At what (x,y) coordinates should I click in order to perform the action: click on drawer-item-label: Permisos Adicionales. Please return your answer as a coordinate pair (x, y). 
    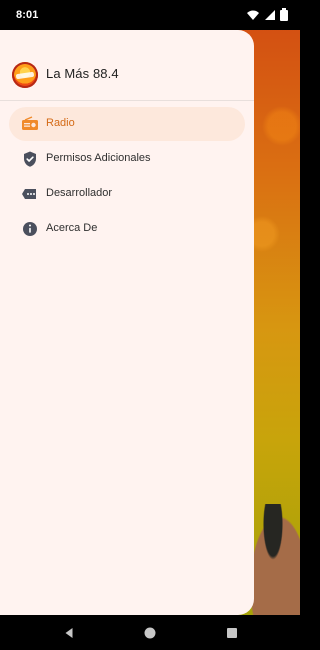
    Looking at the image, I should click on (98, 158).